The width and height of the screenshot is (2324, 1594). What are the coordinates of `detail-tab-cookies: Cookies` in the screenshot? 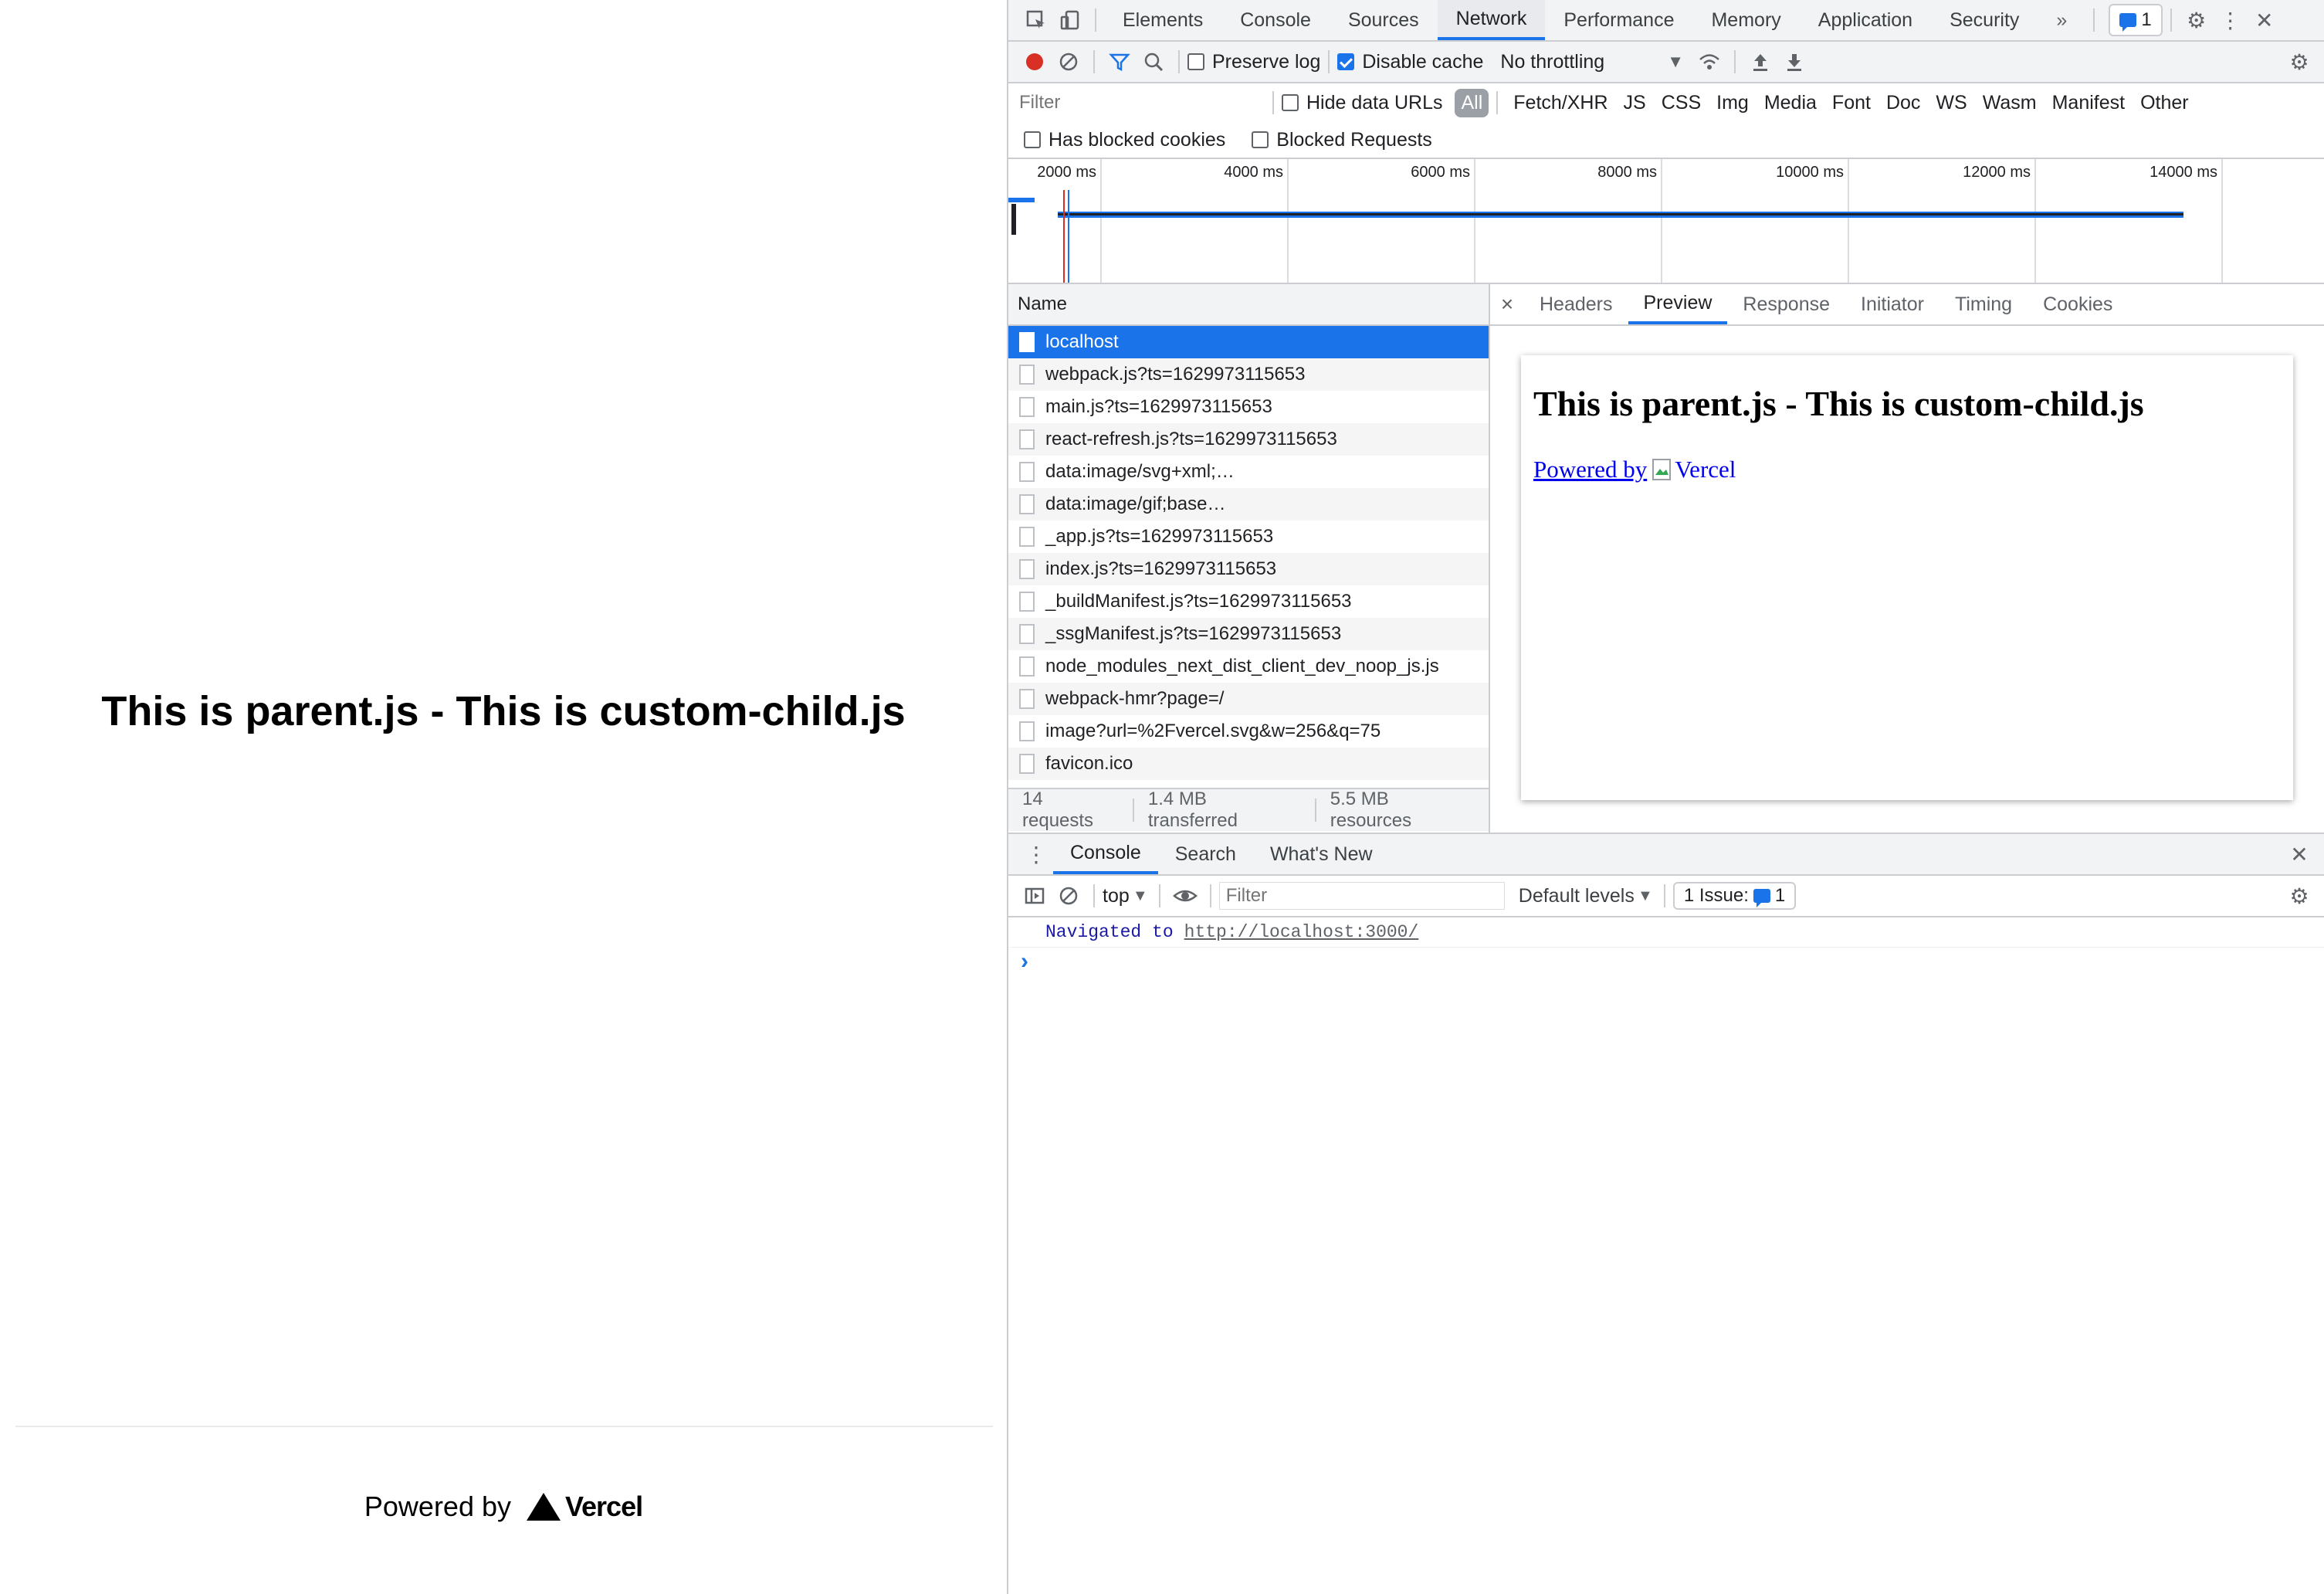 It's located at (2078, 304).